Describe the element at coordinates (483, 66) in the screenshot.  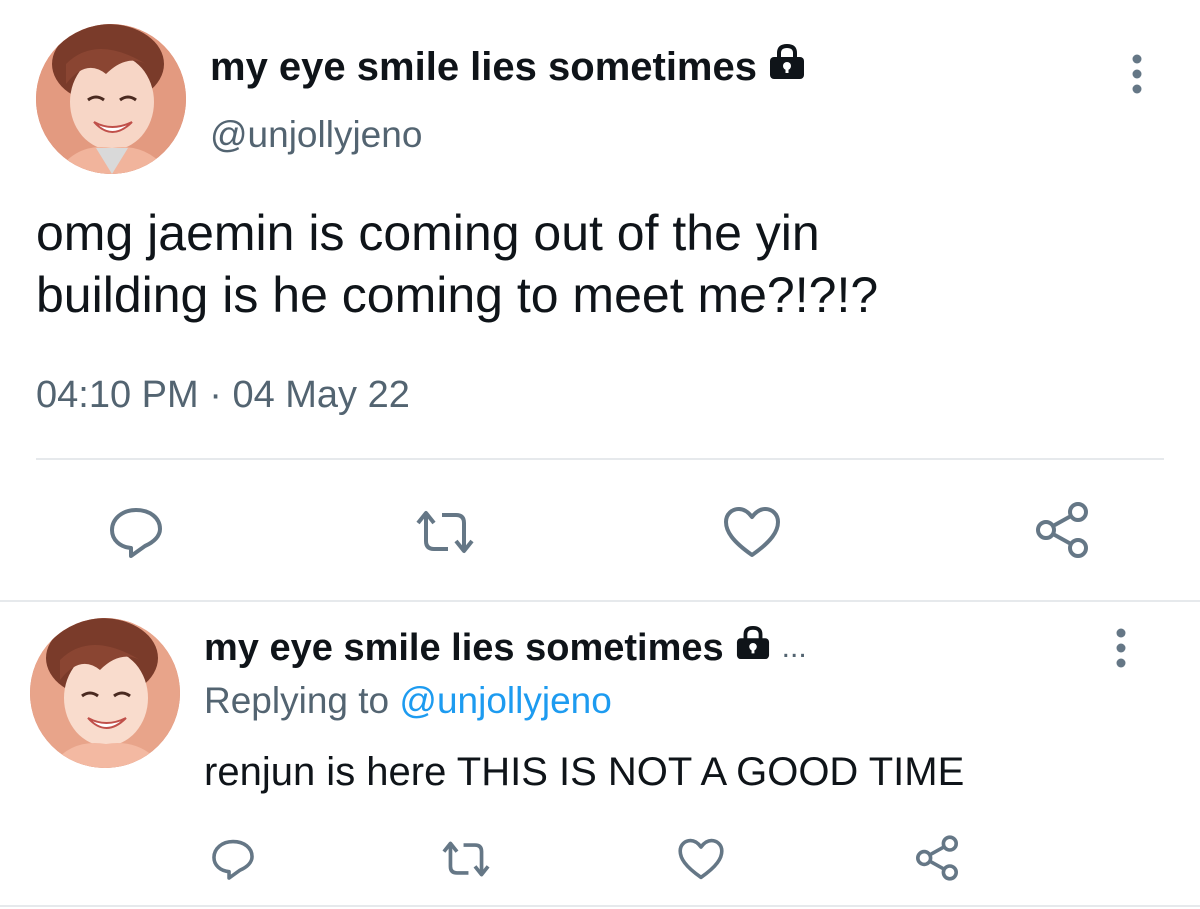
I see `display-name-text: my eye smile lies sometimes` at that location.